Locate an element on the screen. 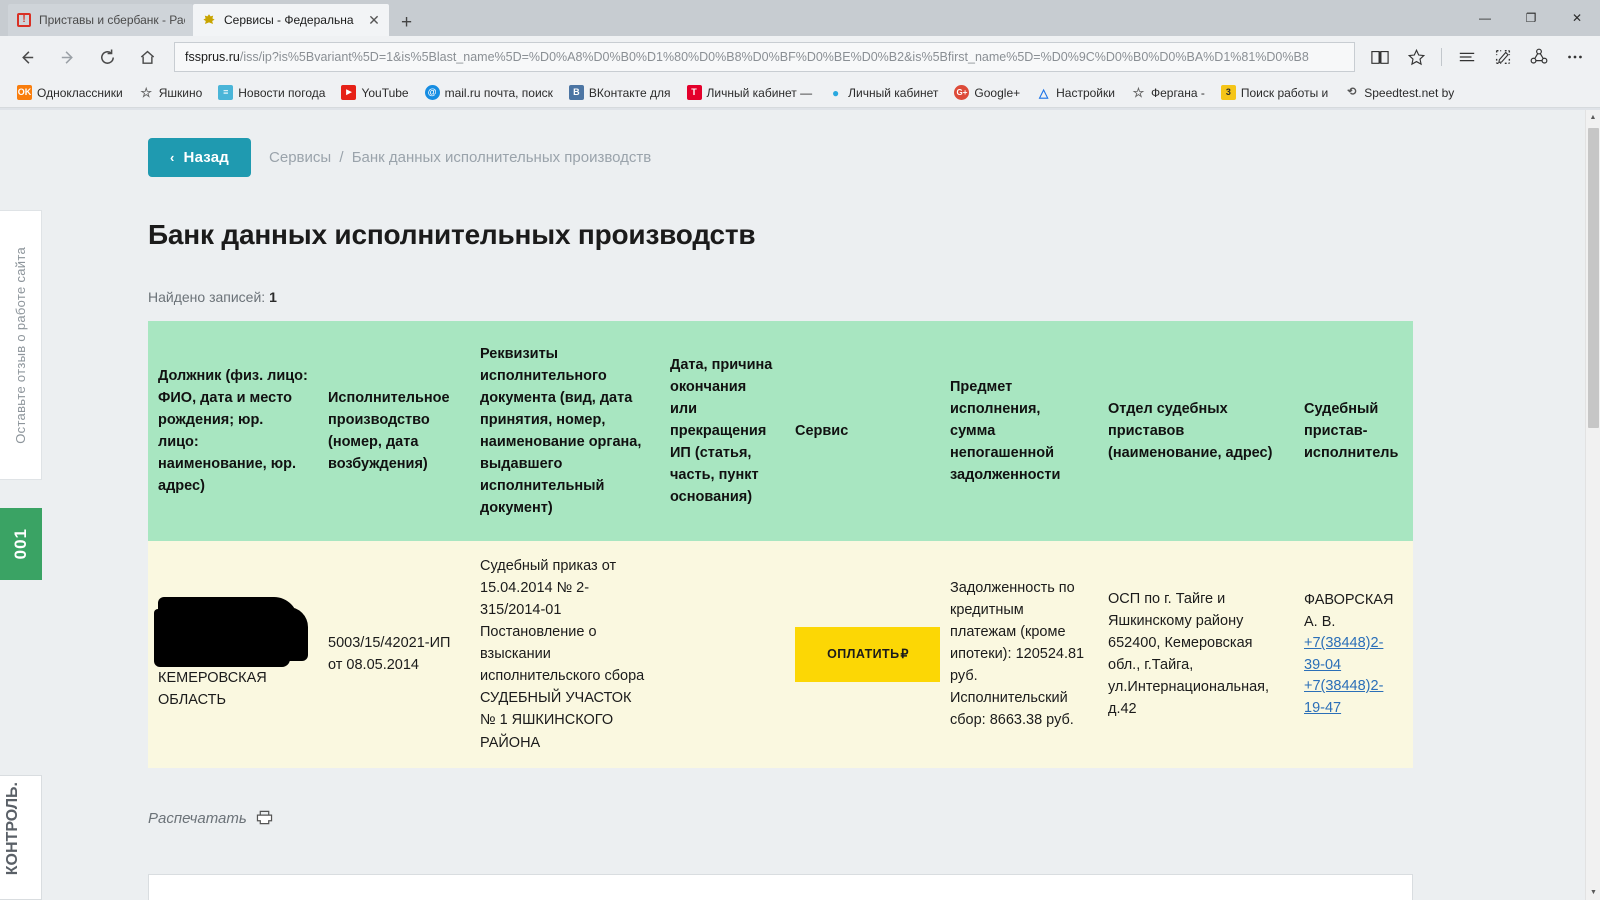 This screenshot has width=1600, height=900. print-link-label: Распечатать is located at coordinates (197, 819).